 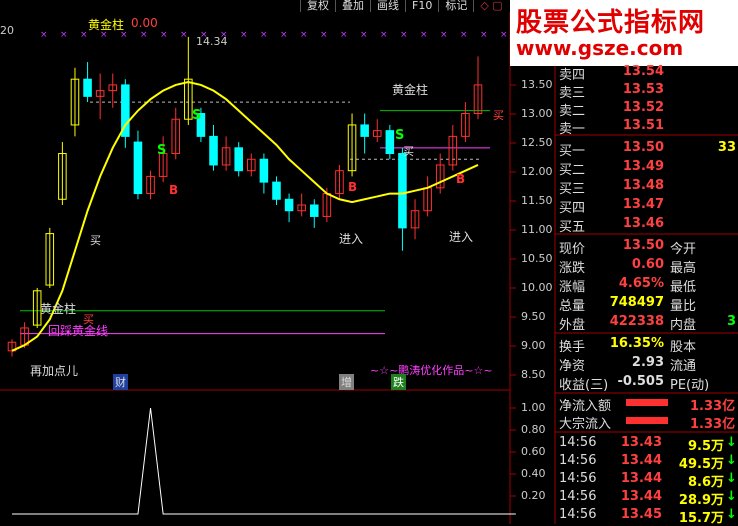 What do you see at coordinates (683, 268) in the screenshot?
I see `high-label: 最高` at bounding box center [683, 268].